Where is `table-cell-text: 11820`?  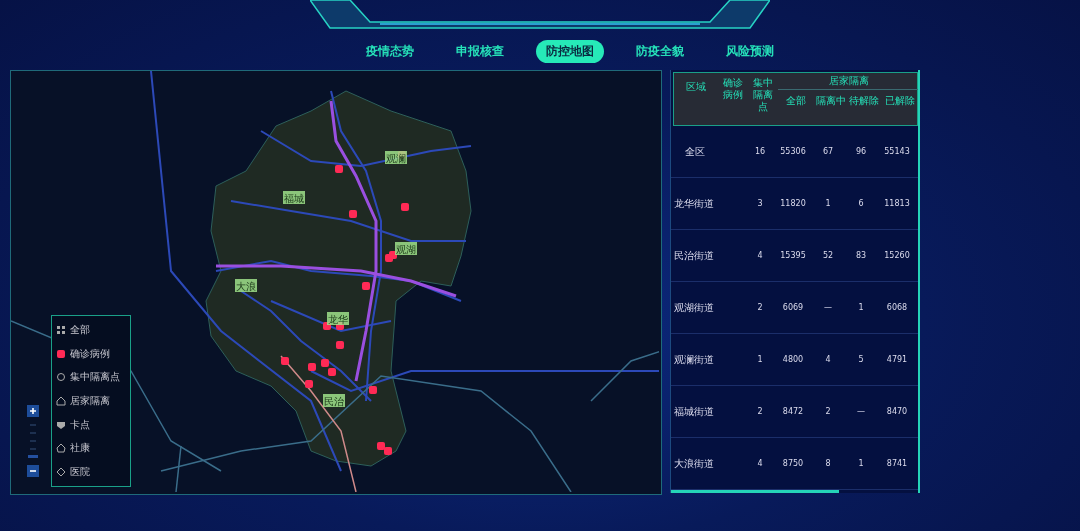 table-cell-text: 11820 is located at coordinates (793, 203).